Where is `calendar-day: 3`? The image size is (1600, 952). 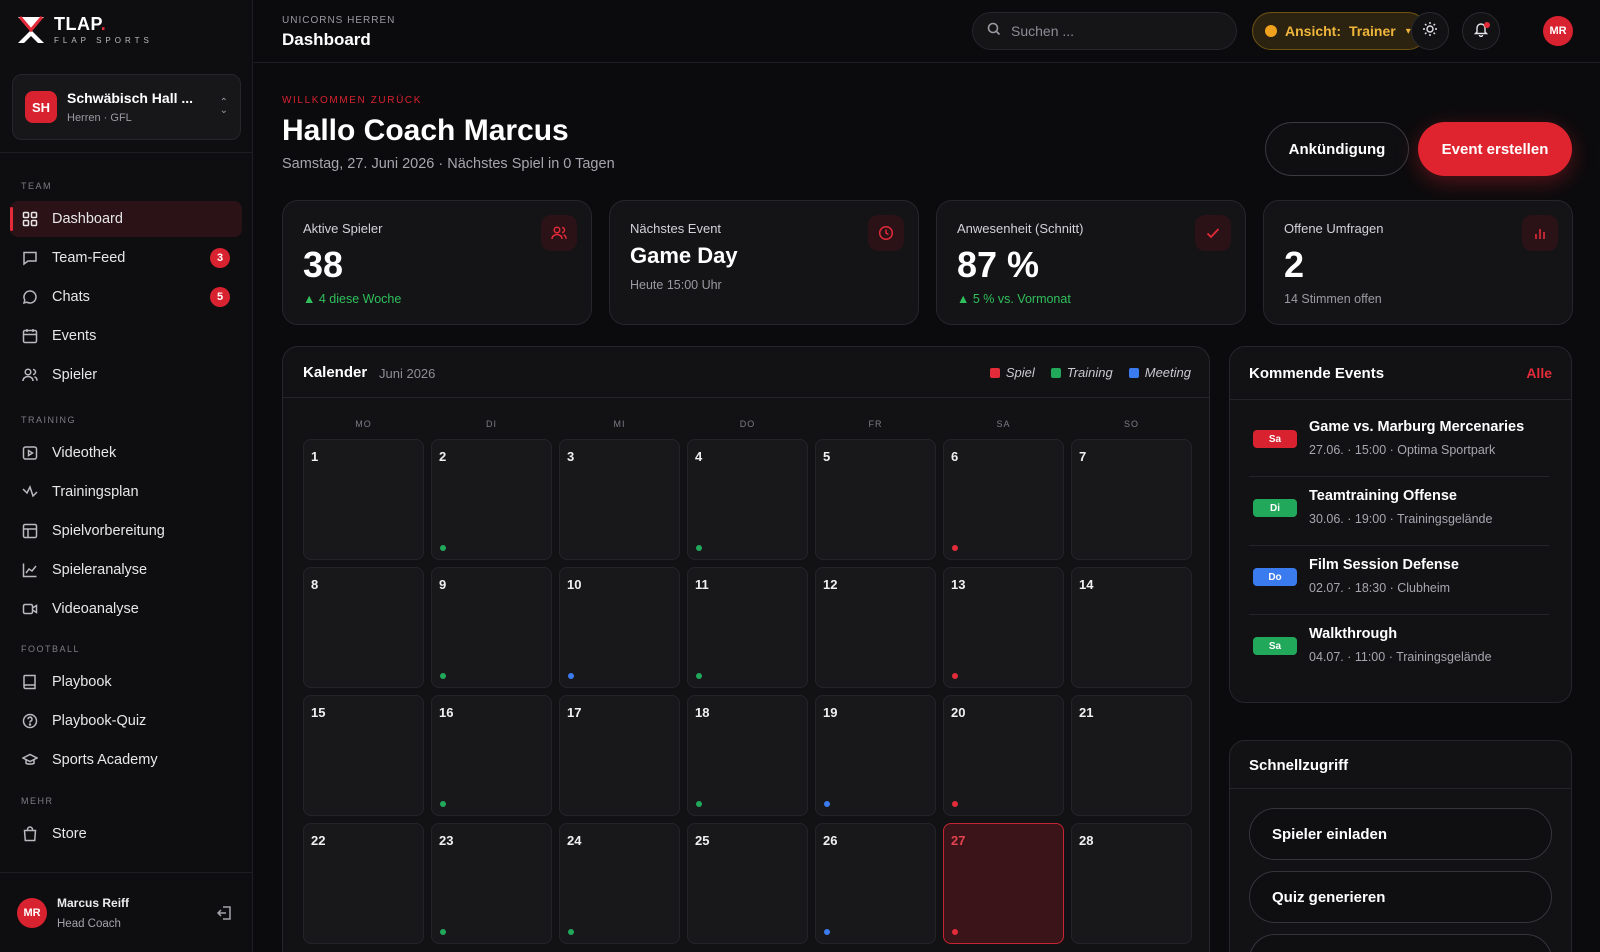 calendar-day: 3 is located at coordinates (619, 499).